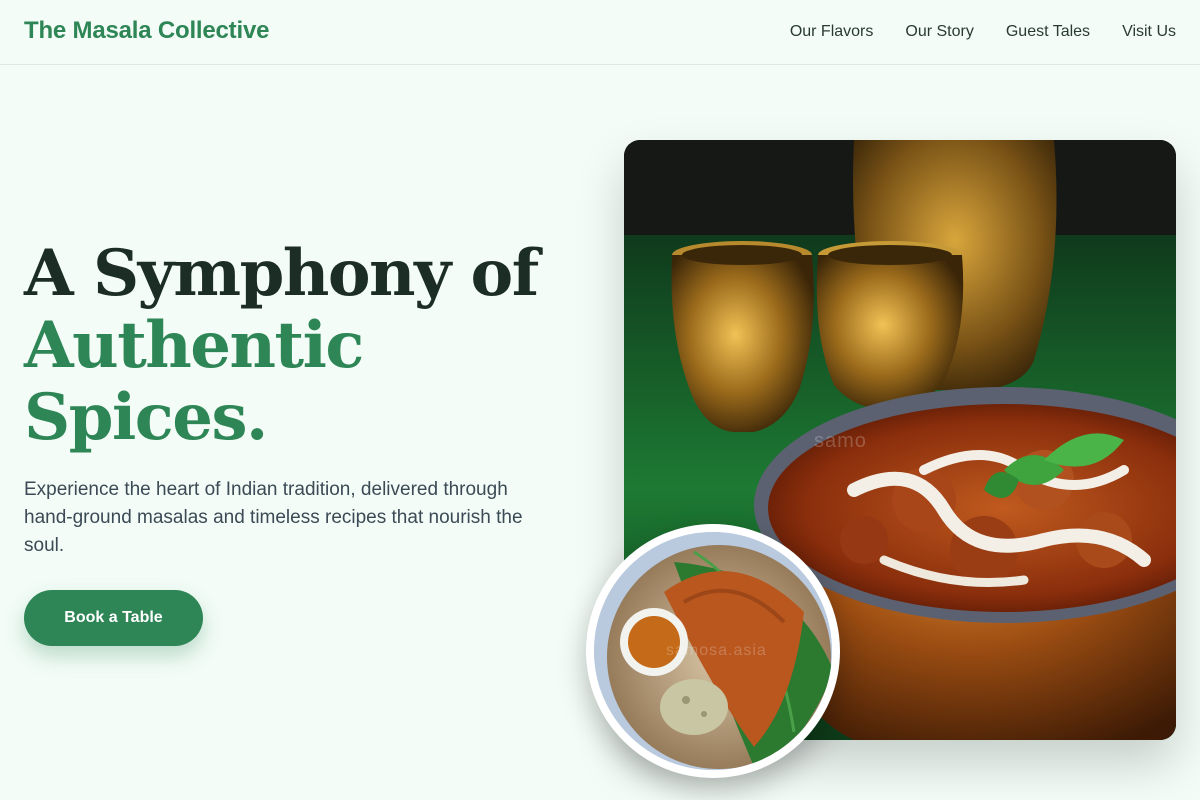 This screenshot has width=1200, height=800. What do you see at coordinates (1048, 32) in the screenshot?
I see `nav-link-guest-tales: Guest Tales` at bounding box center [1048, 32].